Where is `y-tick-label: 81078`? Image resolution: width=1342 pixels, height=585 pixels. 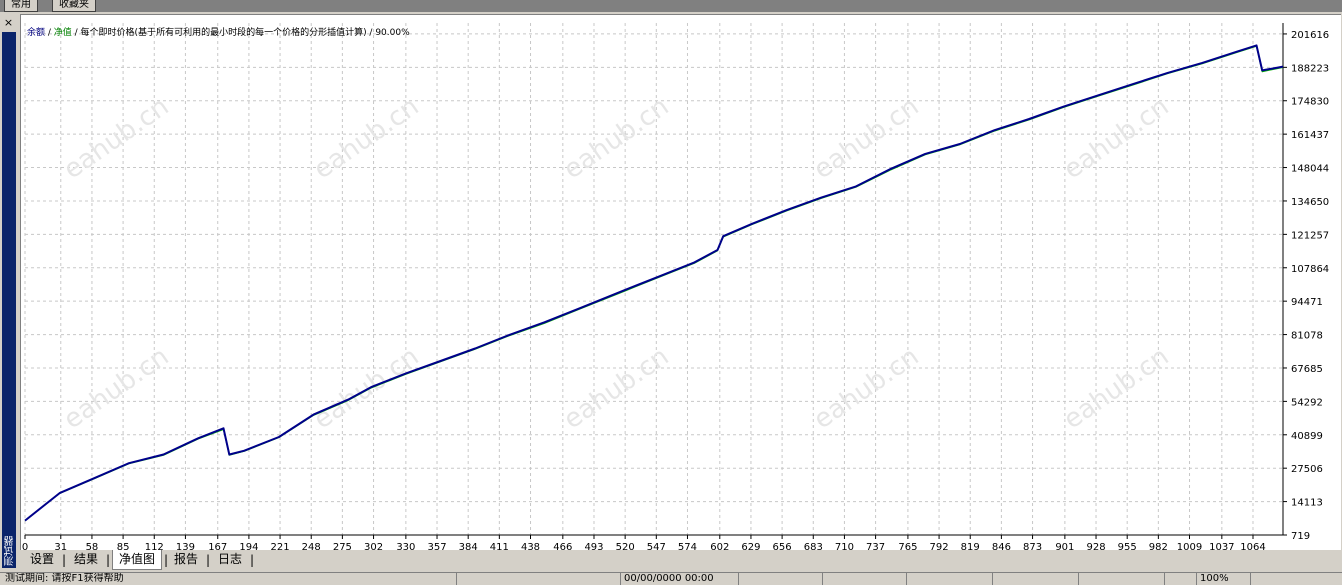
y-tick-label: 81078 is located at coordinates (1307, 336).